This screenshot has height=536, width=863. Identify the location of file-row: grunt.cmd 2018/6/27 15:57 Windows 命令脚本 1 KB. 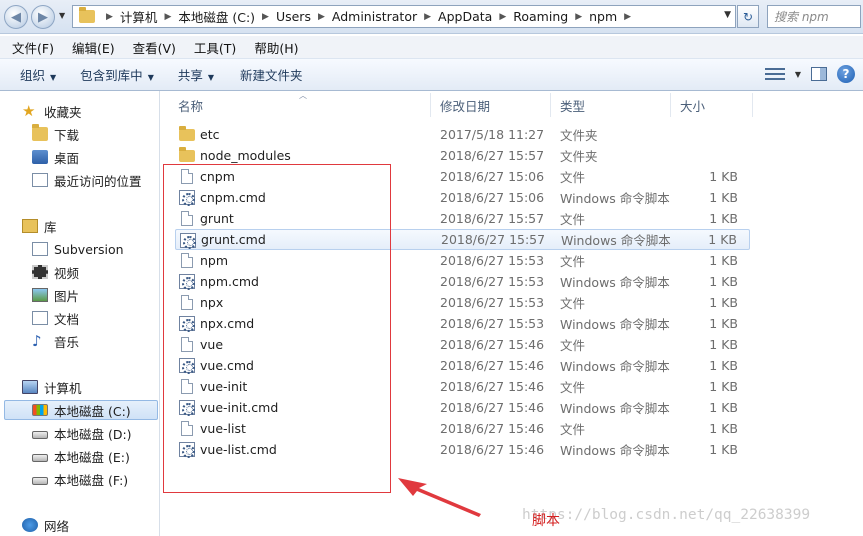
(462, 239).